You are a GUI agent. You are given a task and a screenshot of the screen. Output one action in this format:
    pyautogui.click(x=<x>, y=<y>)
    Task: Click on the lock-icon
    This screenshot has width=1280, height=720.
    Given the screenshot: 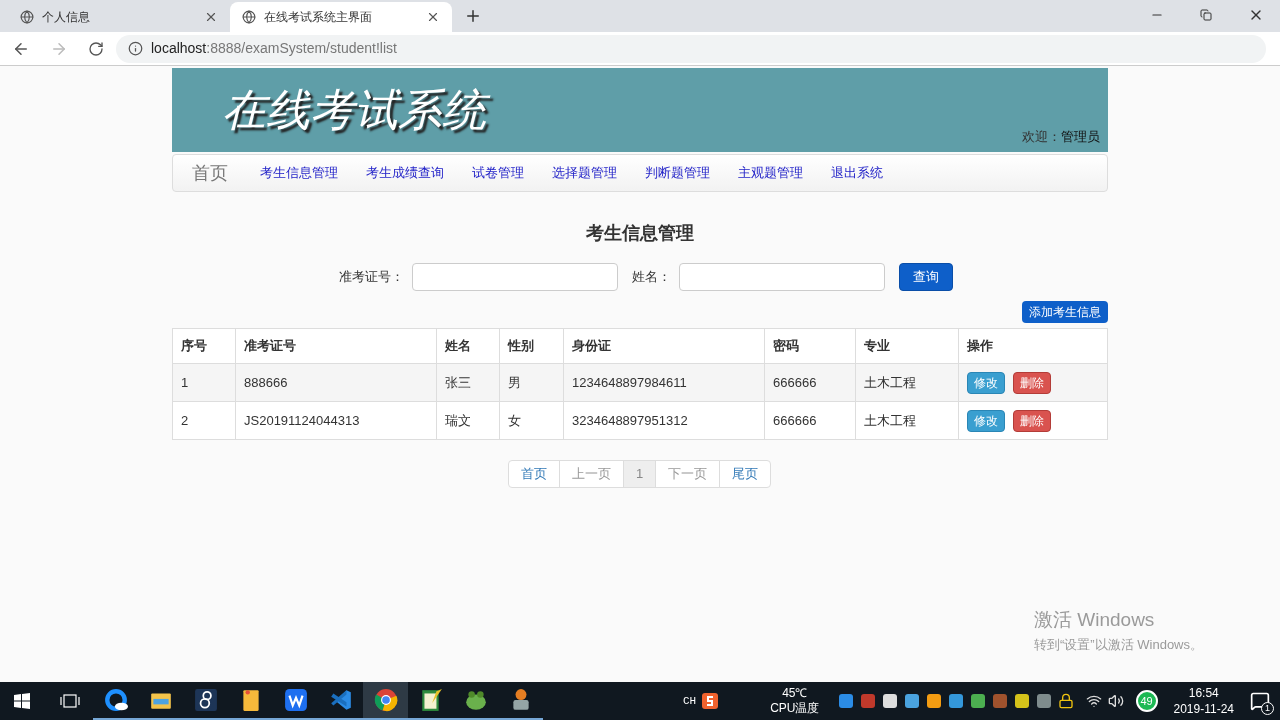 What is the action you would take?
    pyautogui.click(x=1065, y=701)
    